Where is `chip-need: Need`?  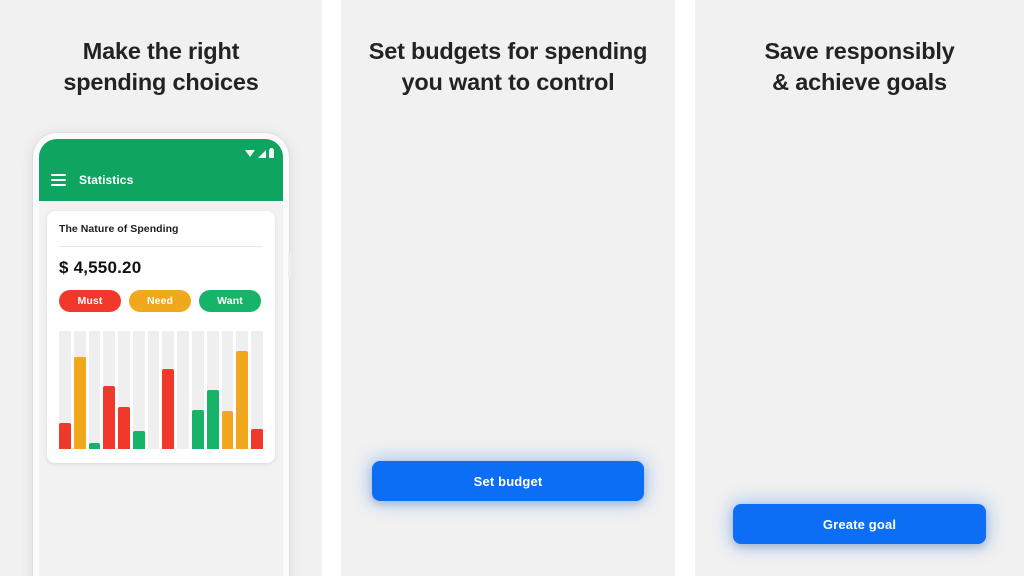 chip-need: Need is located at coordinates (160, 301).